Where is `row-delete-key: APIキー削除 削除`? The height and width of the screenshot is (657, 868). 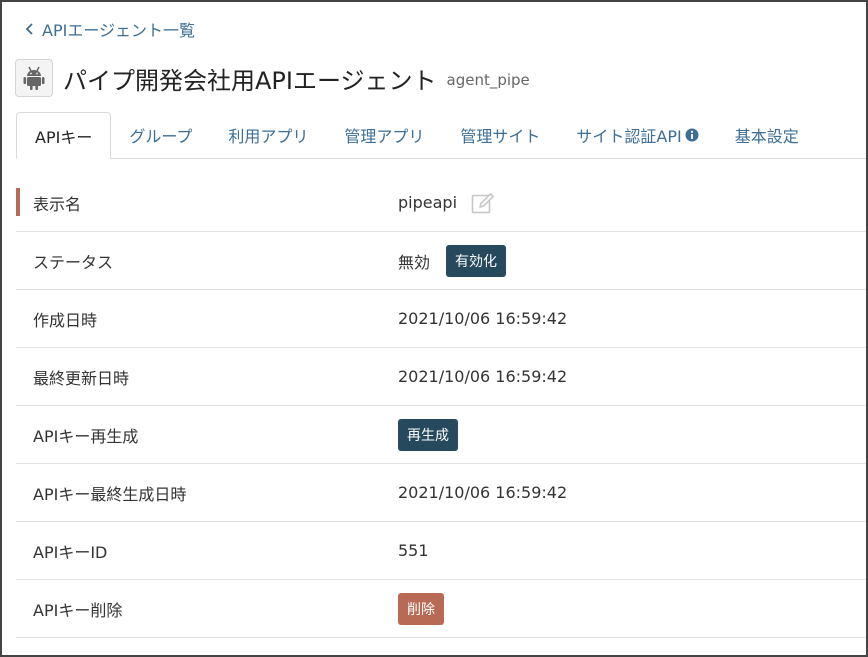
row-delete-key: APIキー削除 削除 is located at coordinates (441, 609).